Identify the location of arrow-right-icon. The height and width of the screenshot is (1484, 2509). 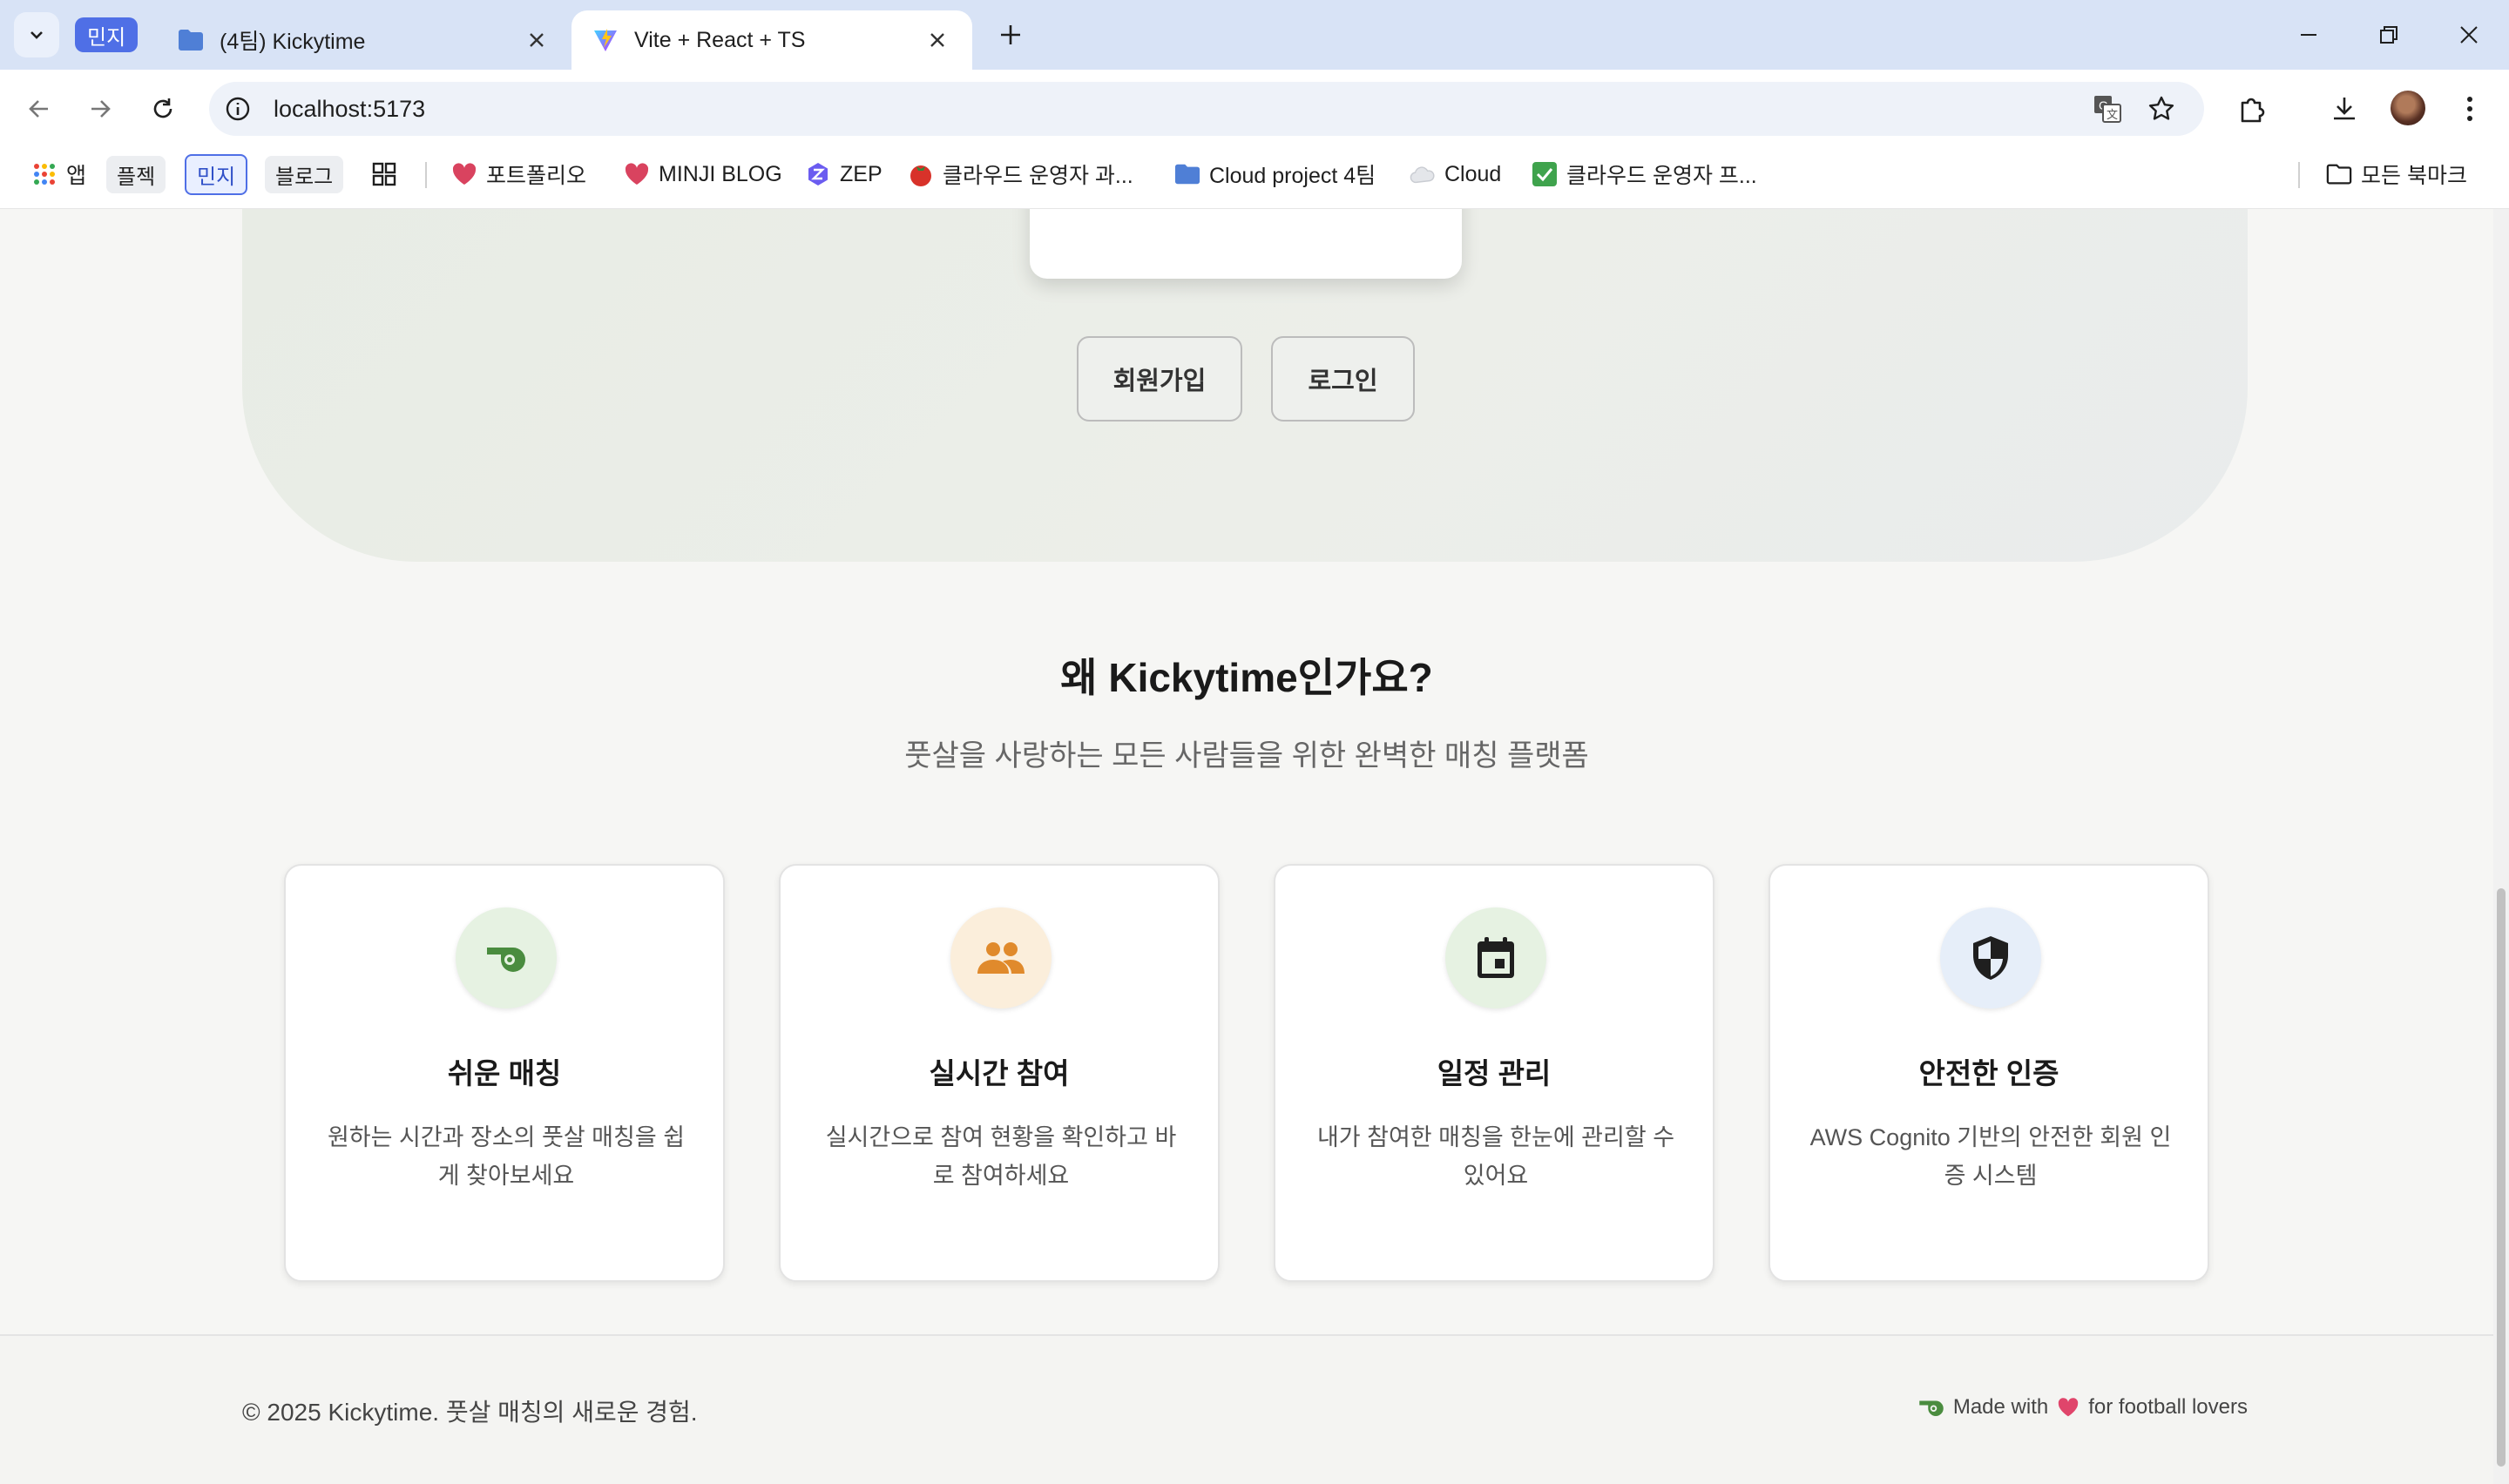
(101, 109).